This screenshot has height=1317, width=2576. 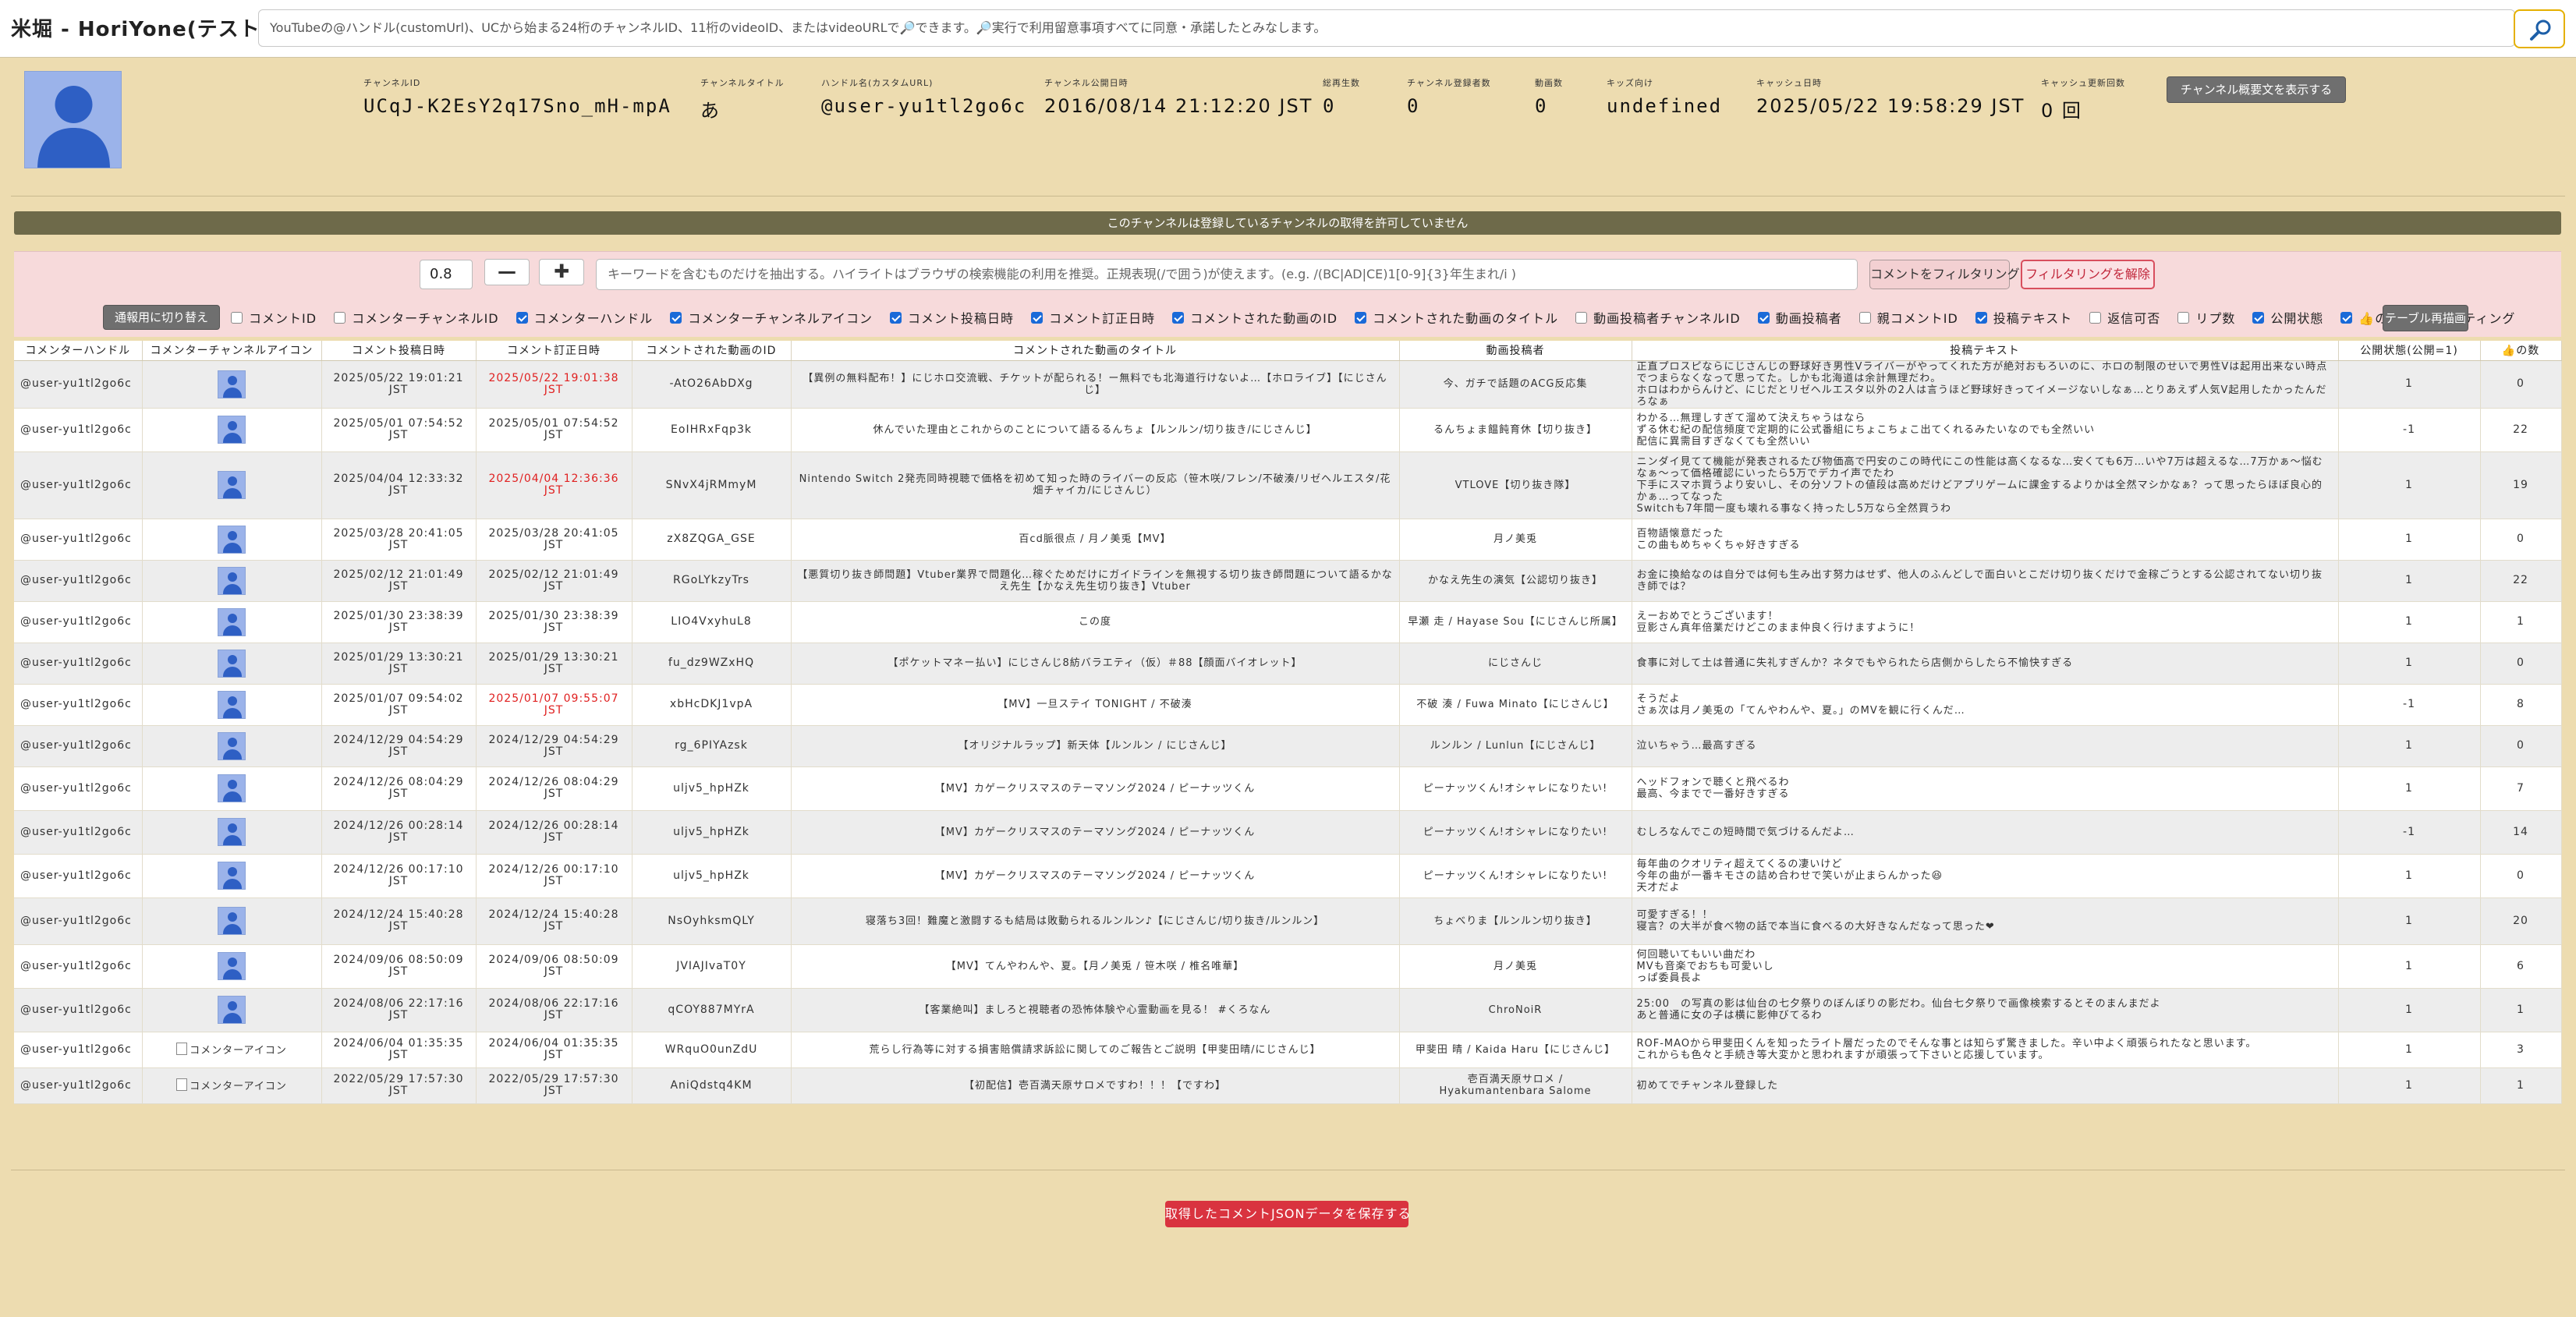 What do you see at coordinates (1414, 106) in the screenshot?
I see `subscribers-value: 0` at bounding box center [1414, 106].